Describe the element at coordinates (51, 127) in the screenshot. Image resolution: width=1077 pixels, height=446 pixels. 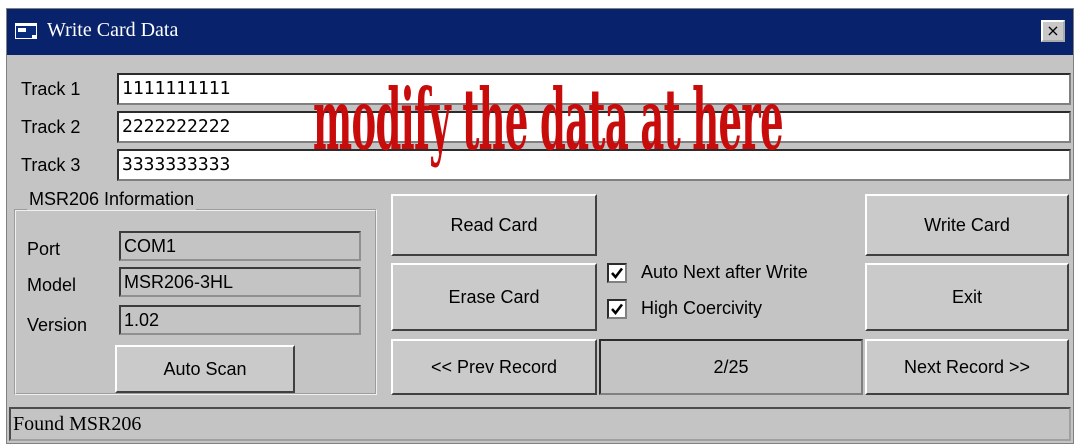
I see `track-2-label: Track 2` at that location.